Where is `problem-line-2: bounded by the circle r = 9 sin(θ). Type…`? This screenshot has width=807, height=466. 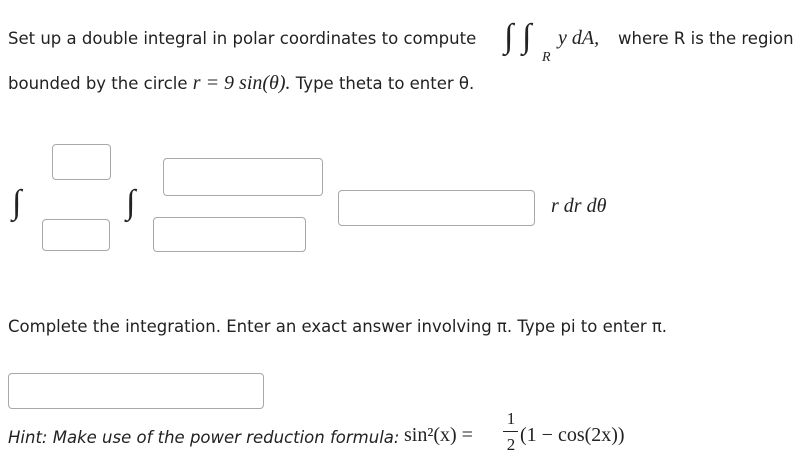
problem-line-2: bounded by the circle r = 9 sin(θ). Type… is located at coordinates (241, 83).